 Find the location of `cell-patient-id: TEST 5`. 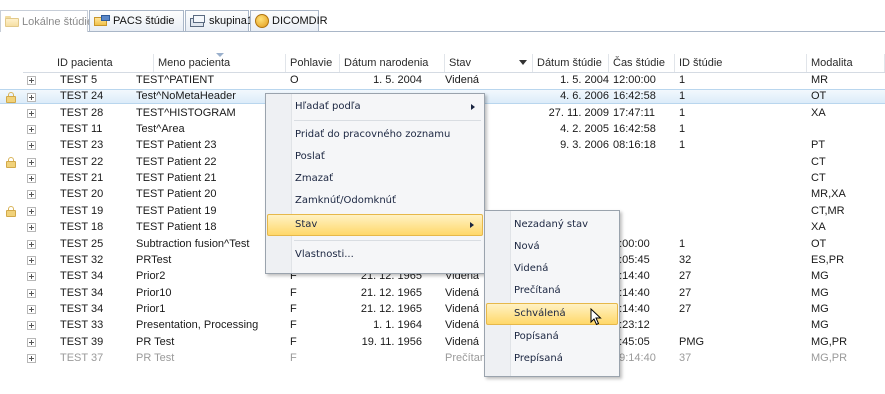

cell-patient-id: TEST 5 is located at coordinates (79, 80).